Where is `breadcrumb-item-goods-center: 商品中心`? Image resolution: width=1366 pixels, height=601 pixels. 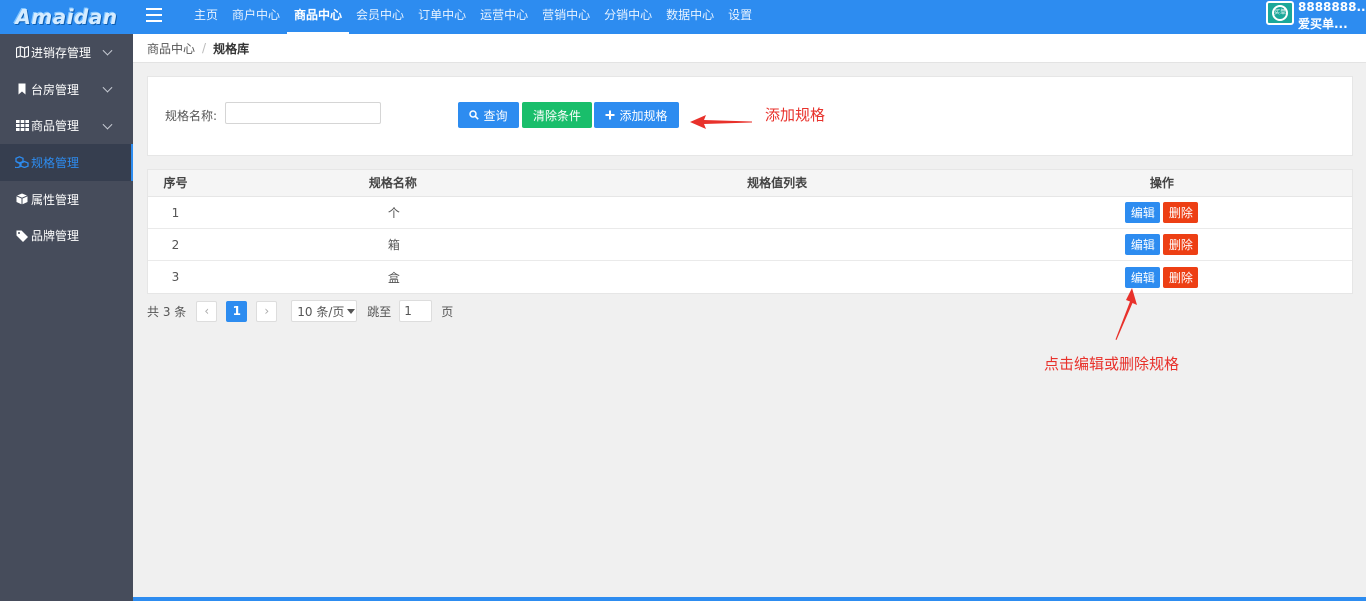 breadcrumb-item-goods-center: 商品中心 is located at coordinates (171, 48).